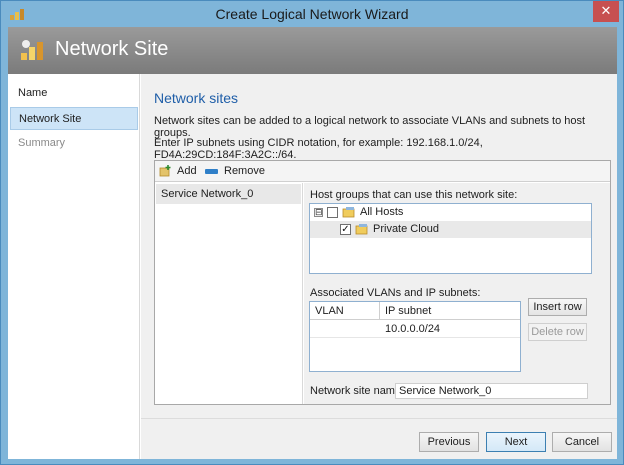 This screenshot has height=465, width=624. Describe the element at coordinates (32, 50) in the screenshot. I see `network-site-icon` at that location.